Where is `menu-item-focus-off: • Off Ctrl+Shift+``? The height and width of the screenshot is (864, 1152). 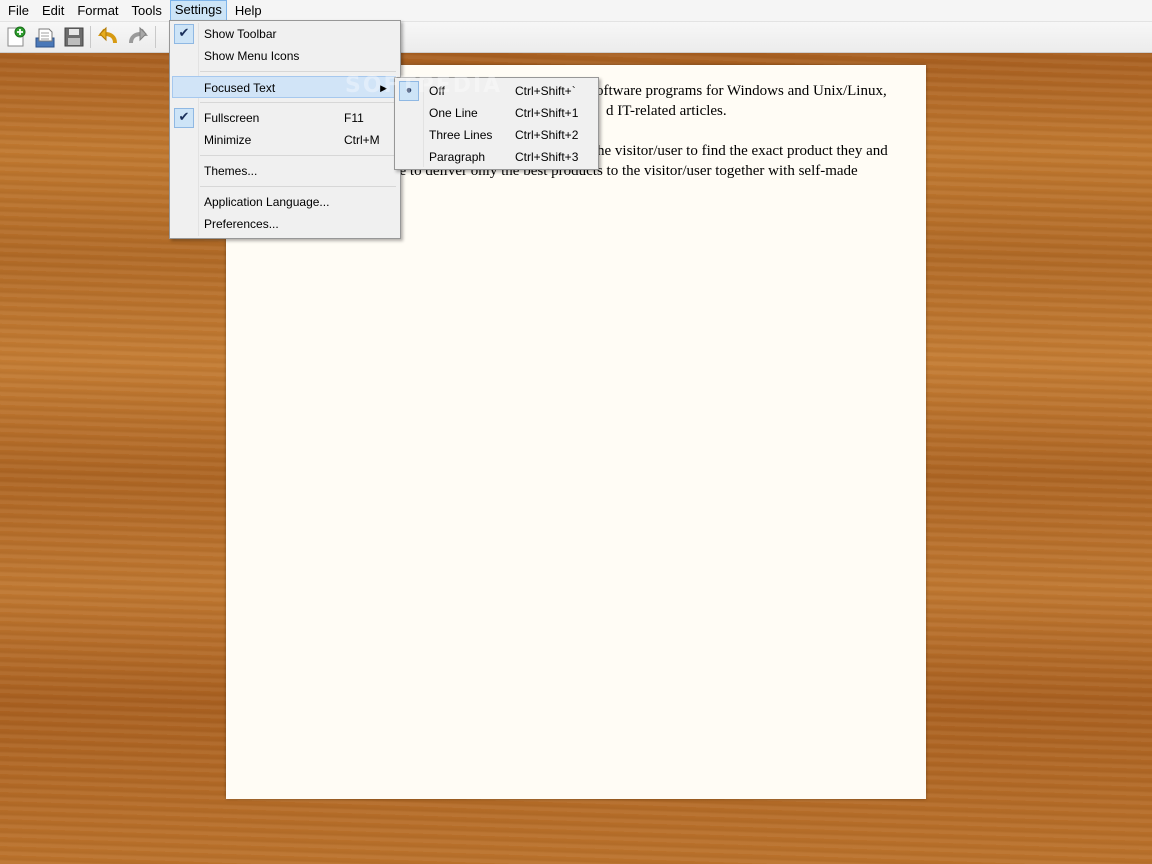 menu-item-focus-off: • Off Ctrl+Shift+` is located at coordinates (496, 91).